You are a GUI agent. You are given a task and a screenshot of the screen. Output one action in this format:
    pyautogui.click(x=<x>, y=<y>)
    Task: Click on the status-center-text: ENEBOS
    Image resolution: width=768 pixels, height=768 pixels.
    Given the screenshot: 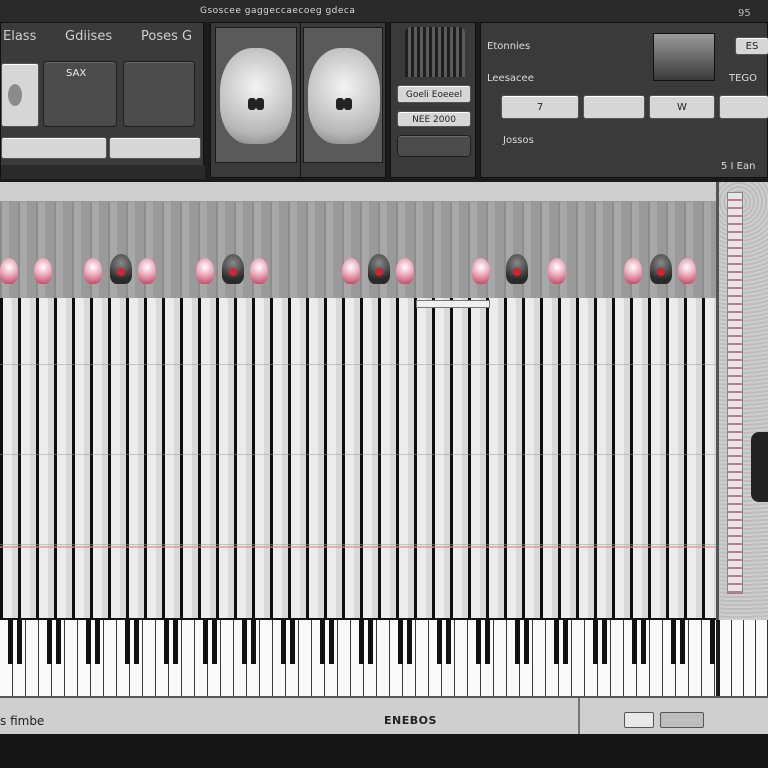 What is the action you would take?
    pyautogui.click(x=410, y=720)
    